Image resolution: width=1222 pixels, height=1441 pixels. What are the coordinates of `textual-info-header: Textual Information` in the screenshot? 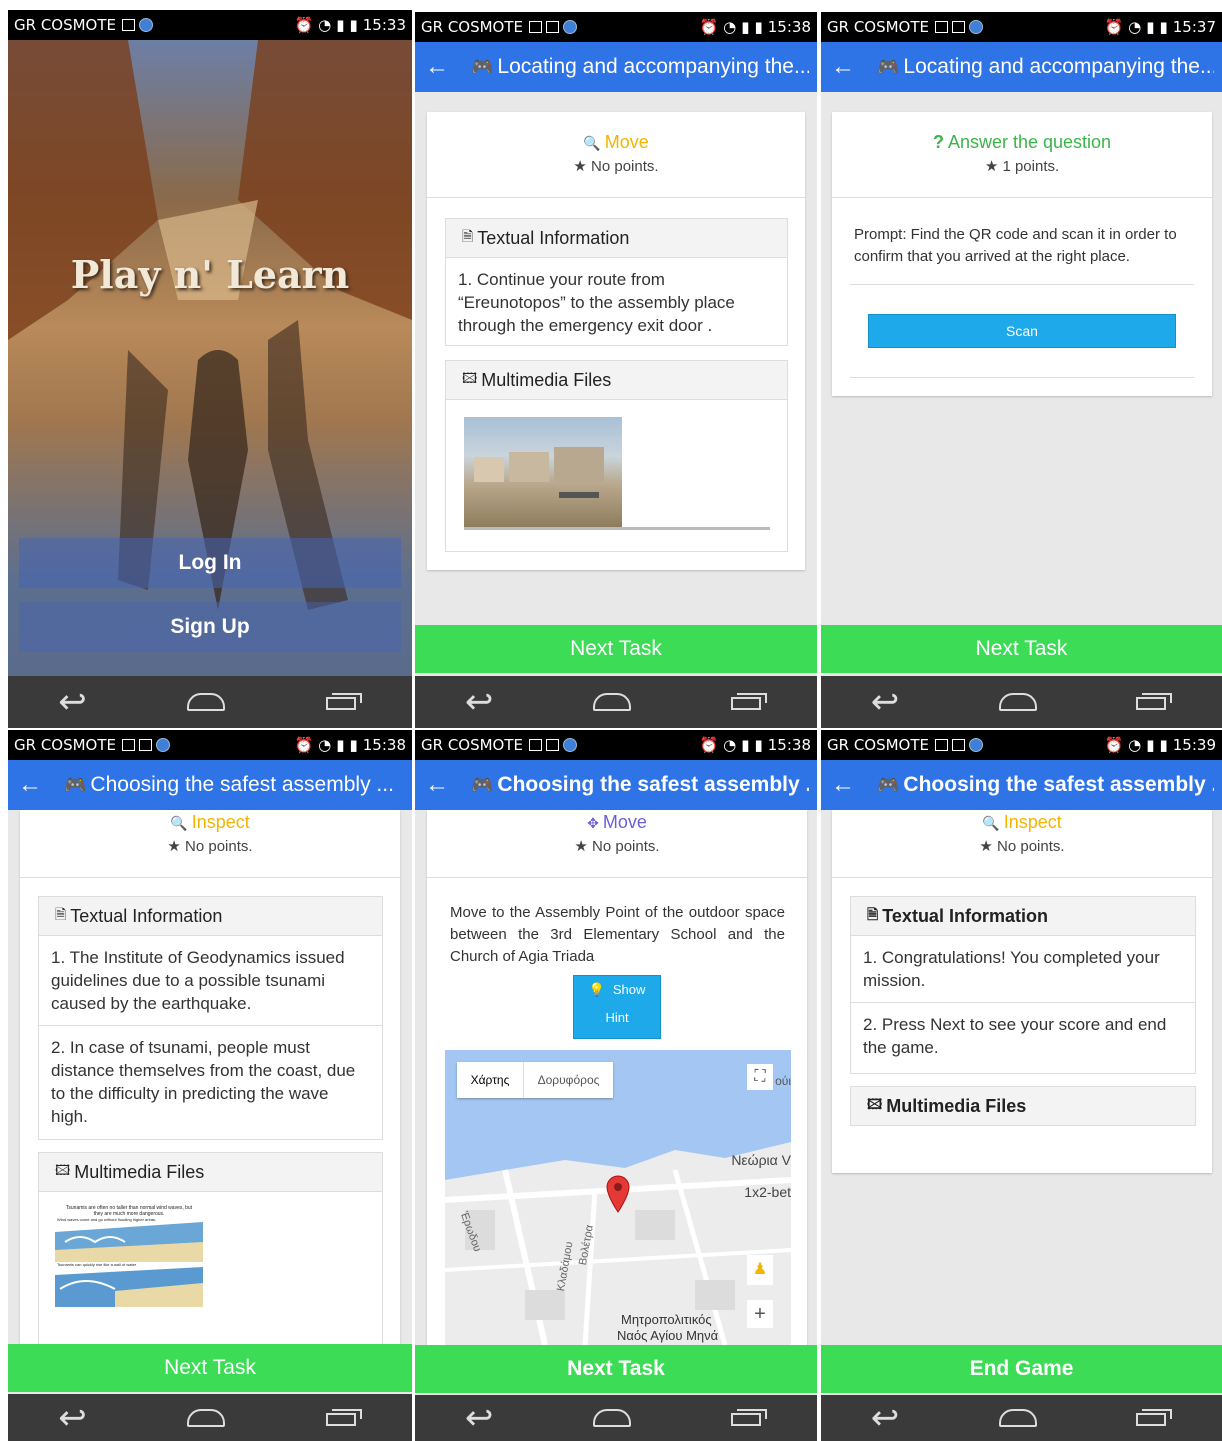 It's located at (965, 915).